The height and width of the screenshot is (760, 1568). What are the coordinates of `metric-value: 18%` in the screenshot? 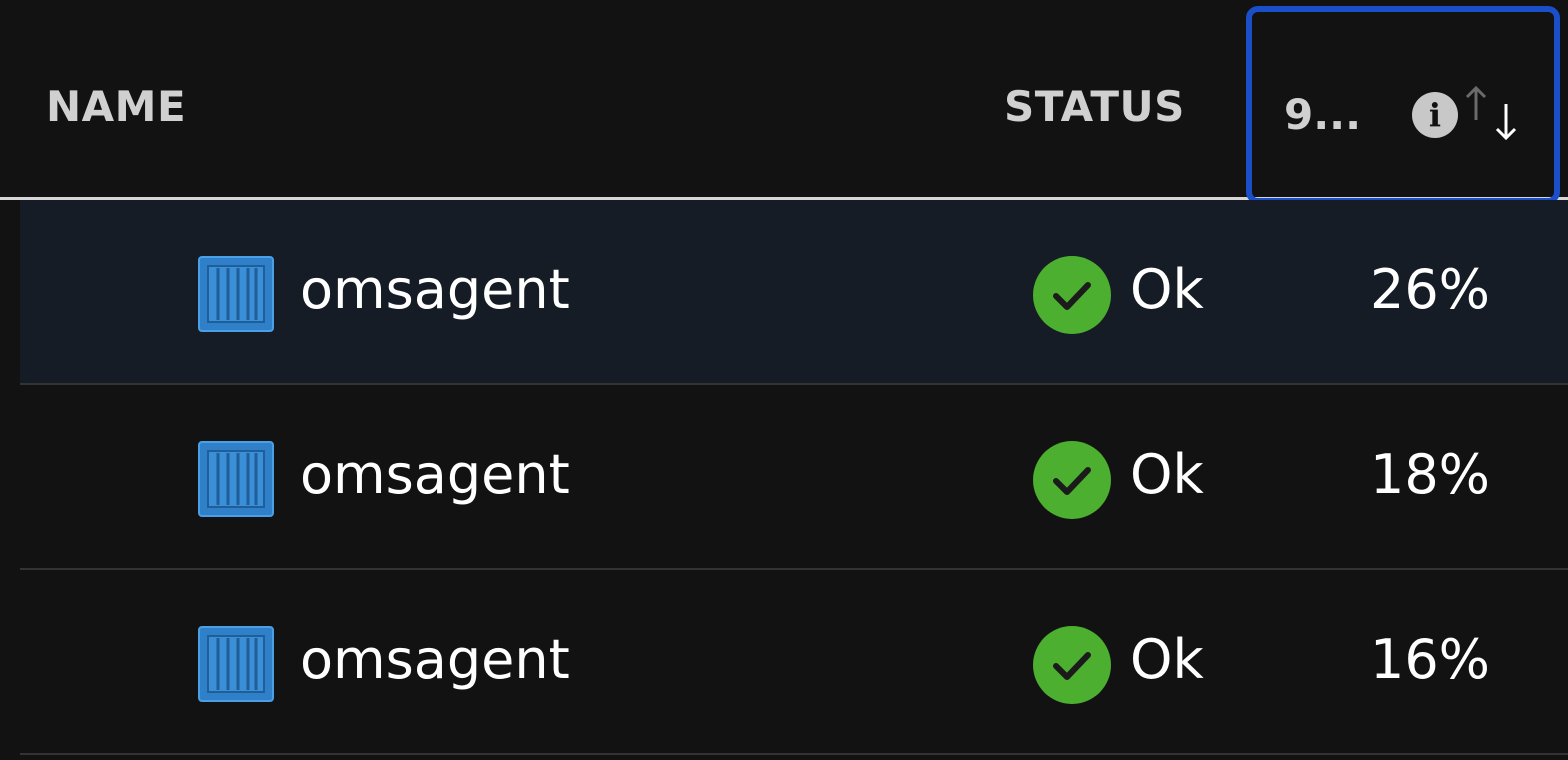 It's located at (1429, 474).